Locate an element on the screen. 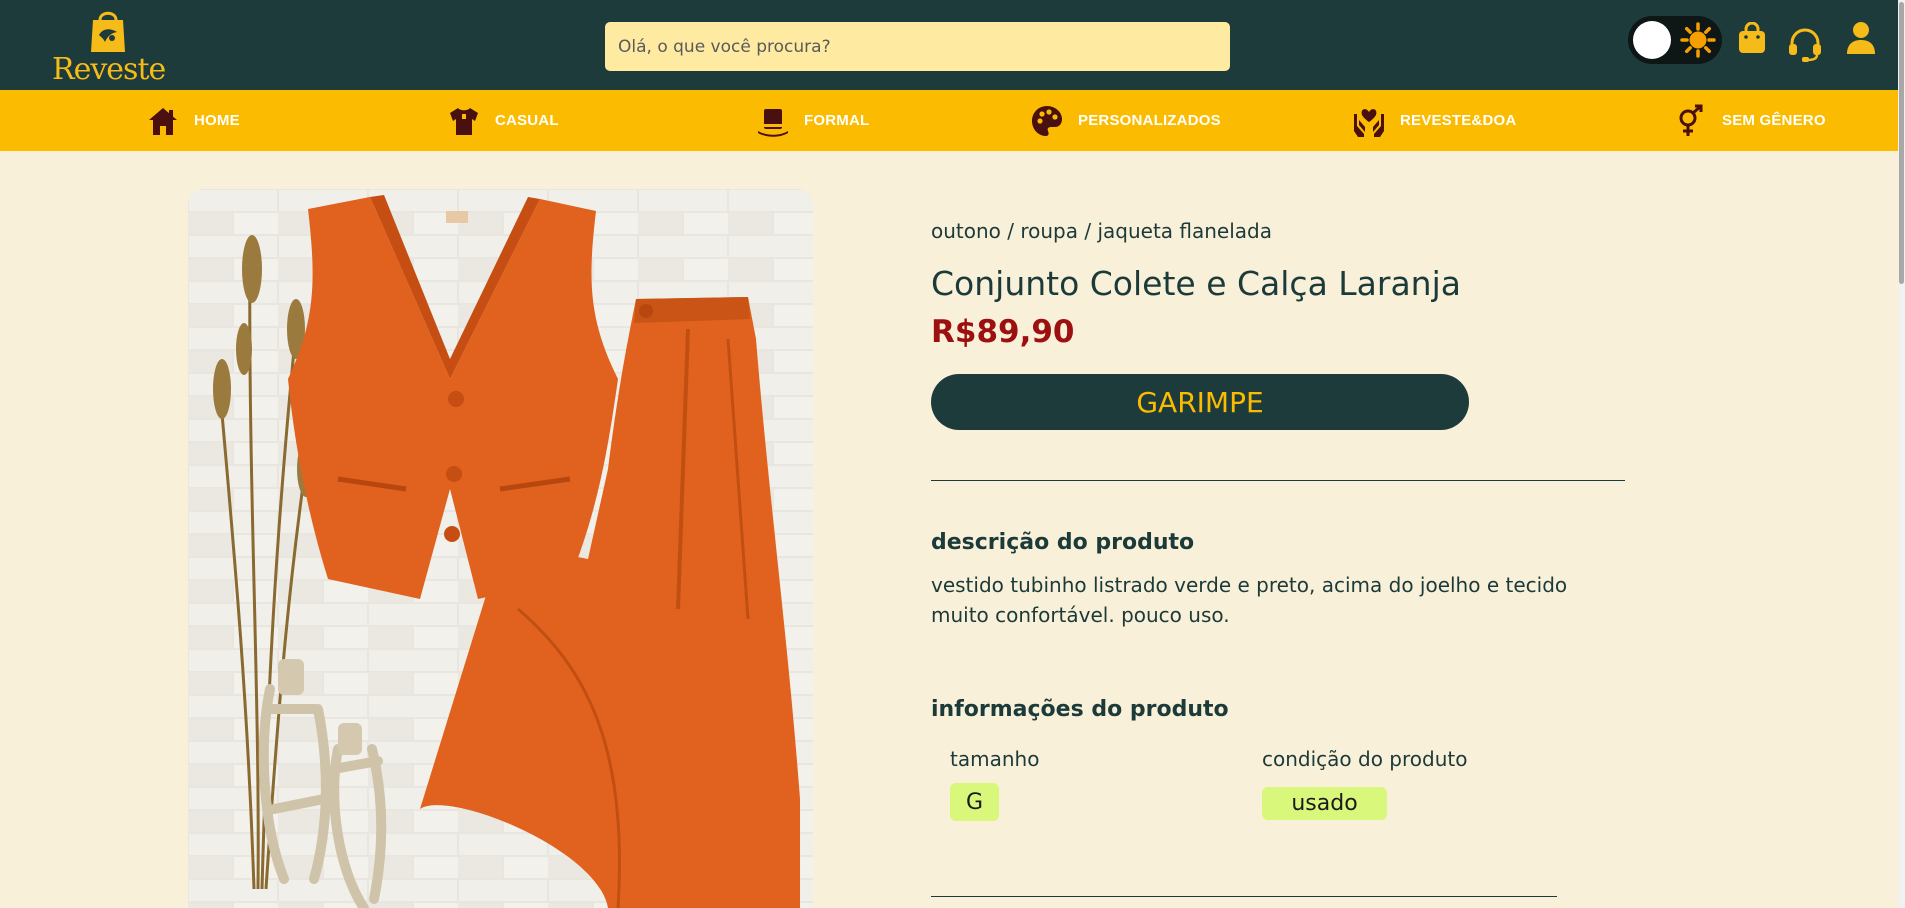  info-heading: informações do produto is located at coordinates (1080, 709).